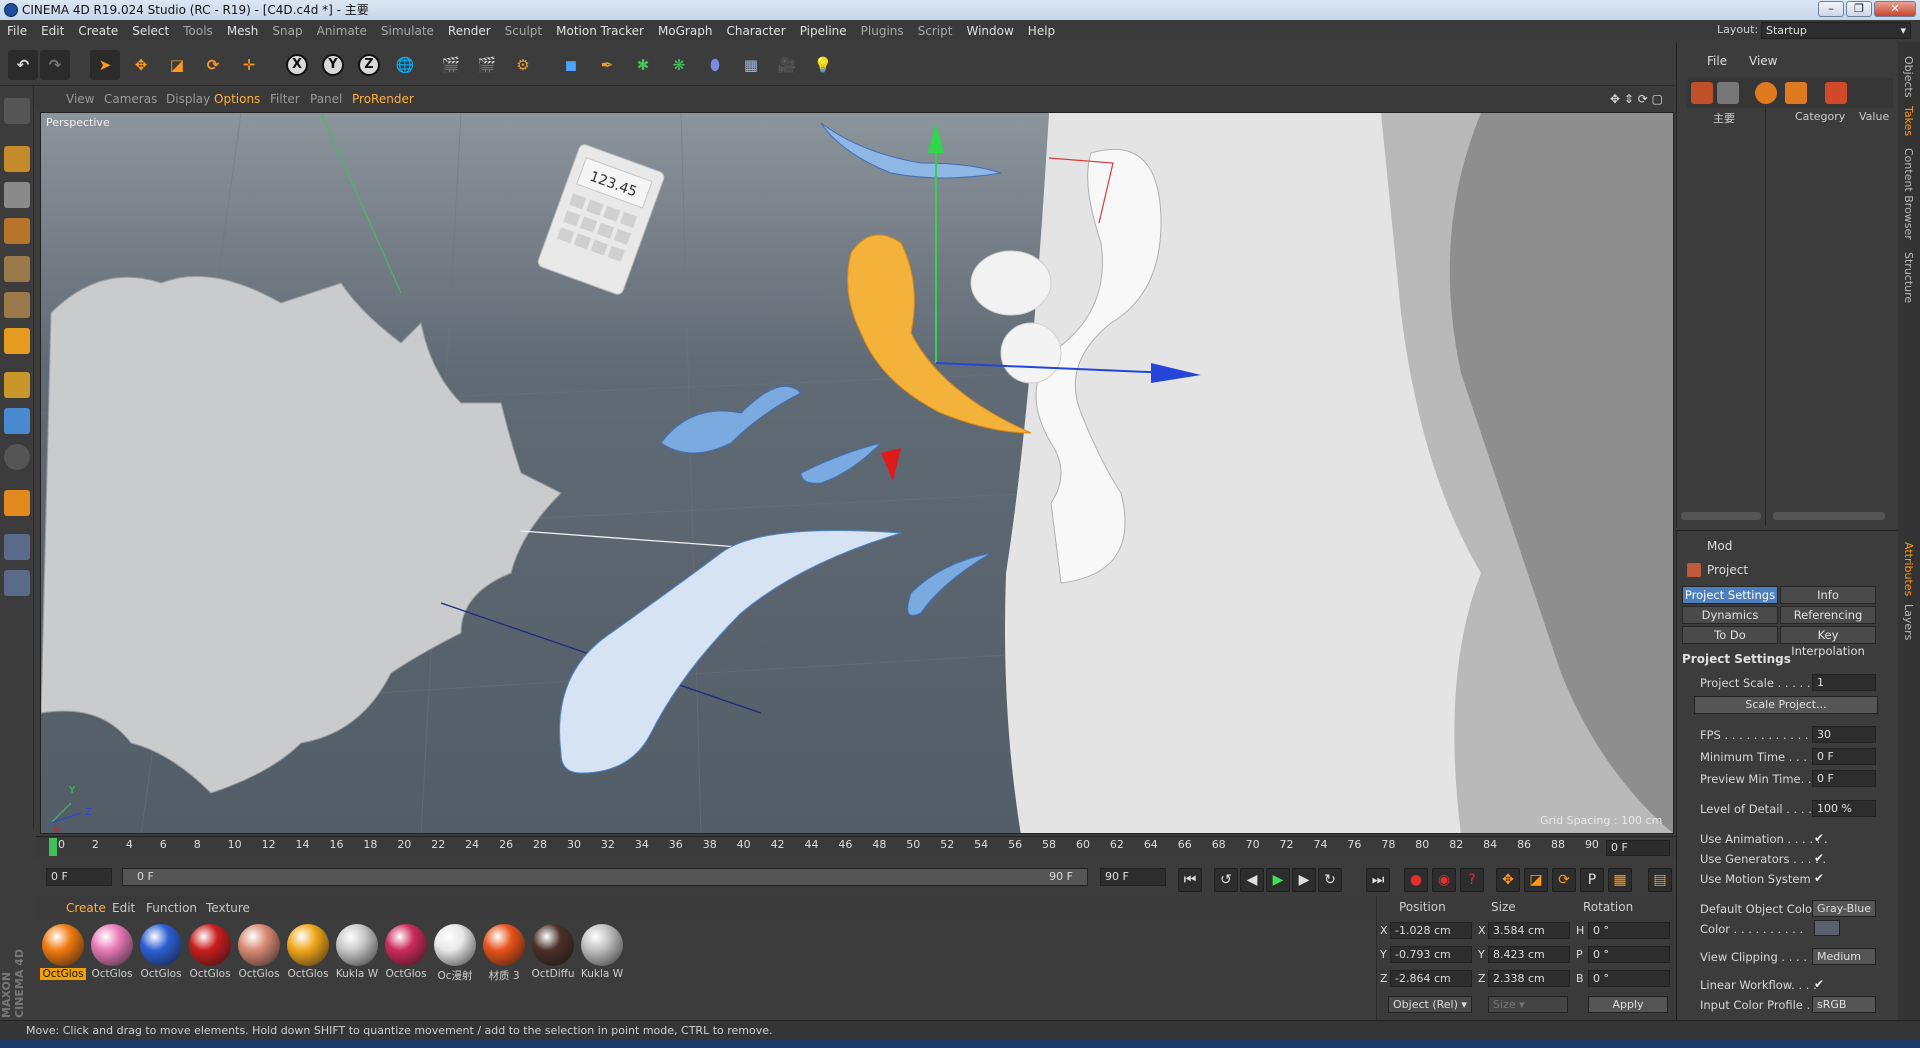 The width and height of the screenshot is (1920, 1048). I want to click on take-root-name: 主要, so click(1724, 118).